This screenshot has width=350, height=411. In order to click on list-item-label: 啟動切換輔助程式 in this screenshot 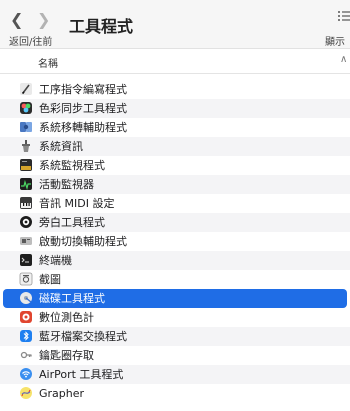, I will do `click(83, 241)`.